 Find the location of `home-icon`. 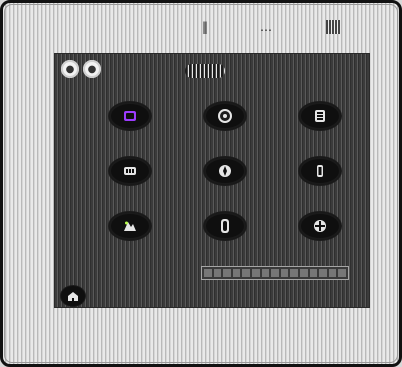

home-icon is located at coordinates (73, 296).